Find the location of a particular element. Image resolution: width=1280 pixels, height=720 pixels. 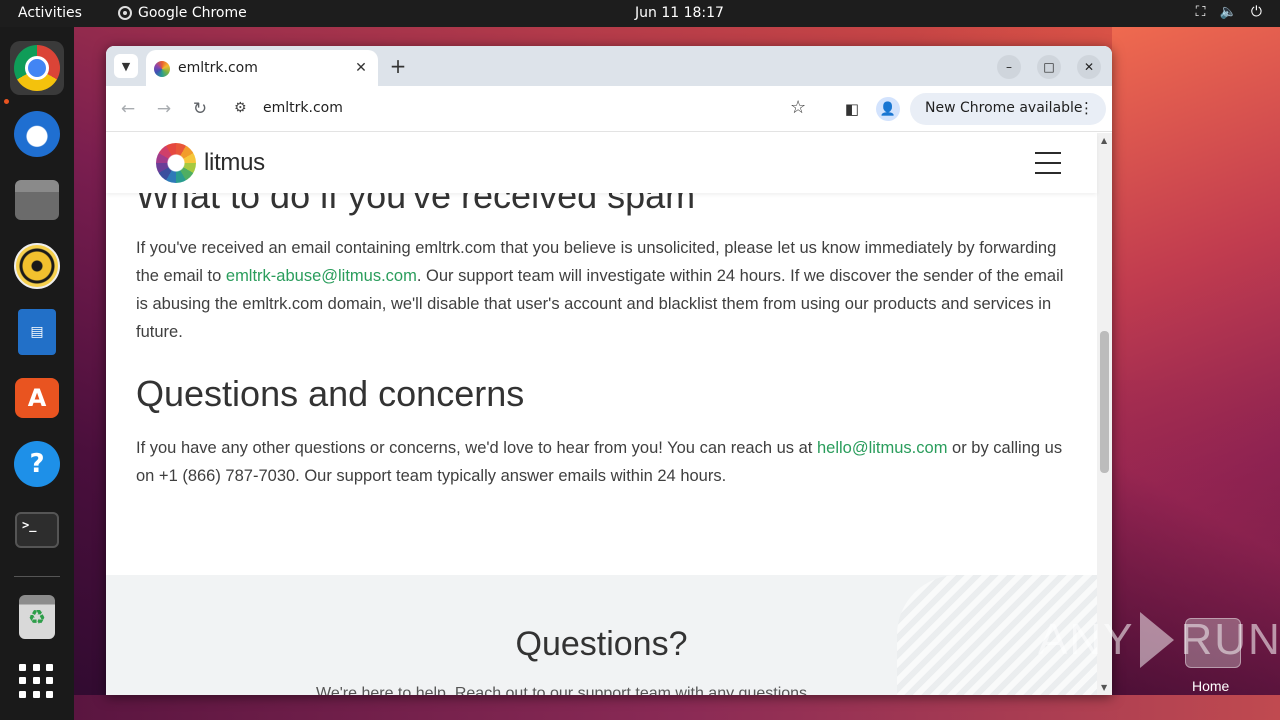

clock: Jun 11 18:17 is located at coordinates (679, 13).